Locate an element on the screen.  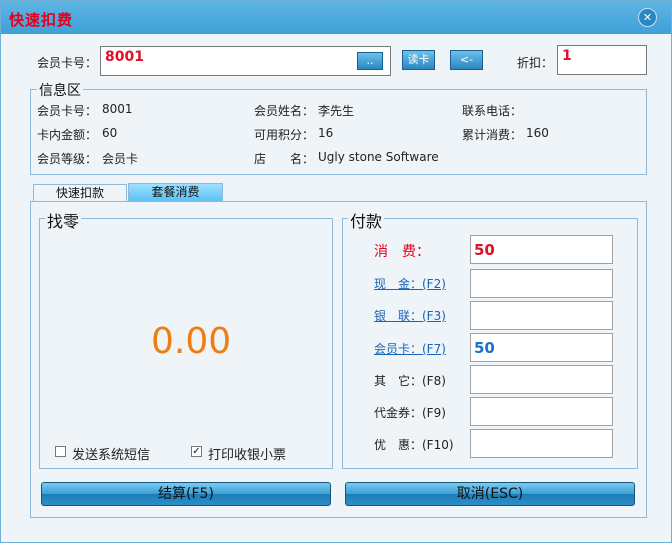
discount-input: 1 is located at coordinates (602, 60).